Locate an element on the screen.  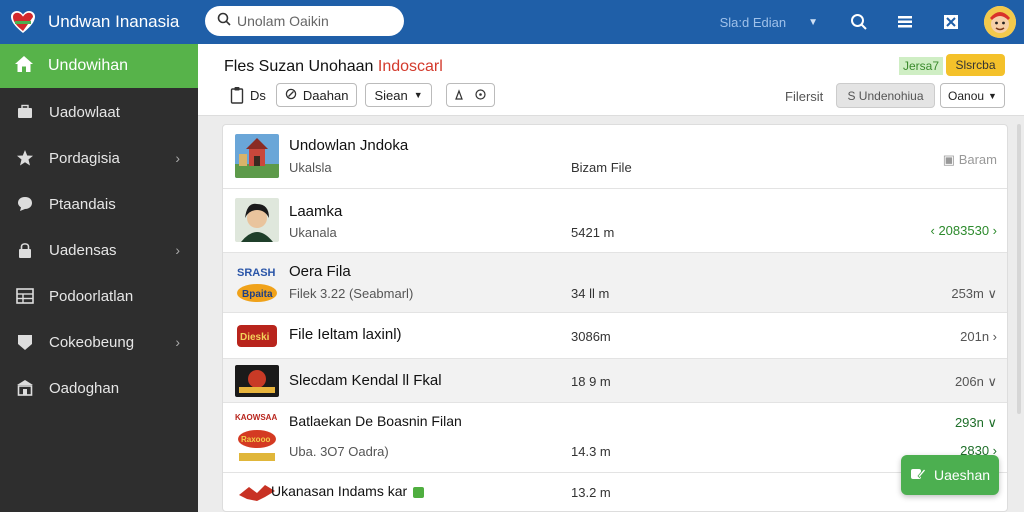
castle-thumbnail is located at coordinates (257, 156).